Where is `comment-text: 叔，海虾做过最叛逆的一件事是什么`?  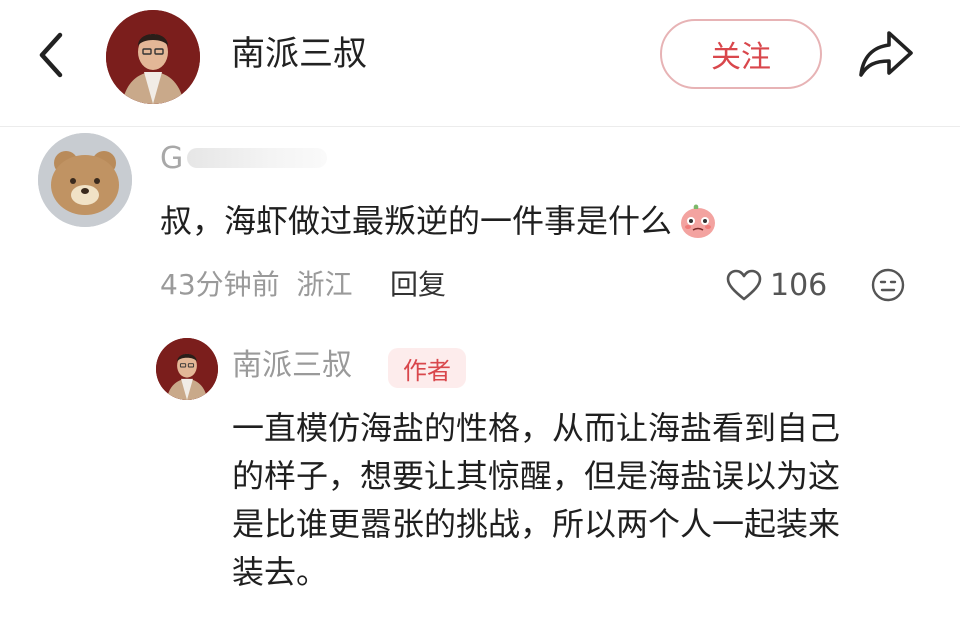
comment-text: 叔，海虾做过最叛逆的一件事是什么 is located at coordinates (439, 221).